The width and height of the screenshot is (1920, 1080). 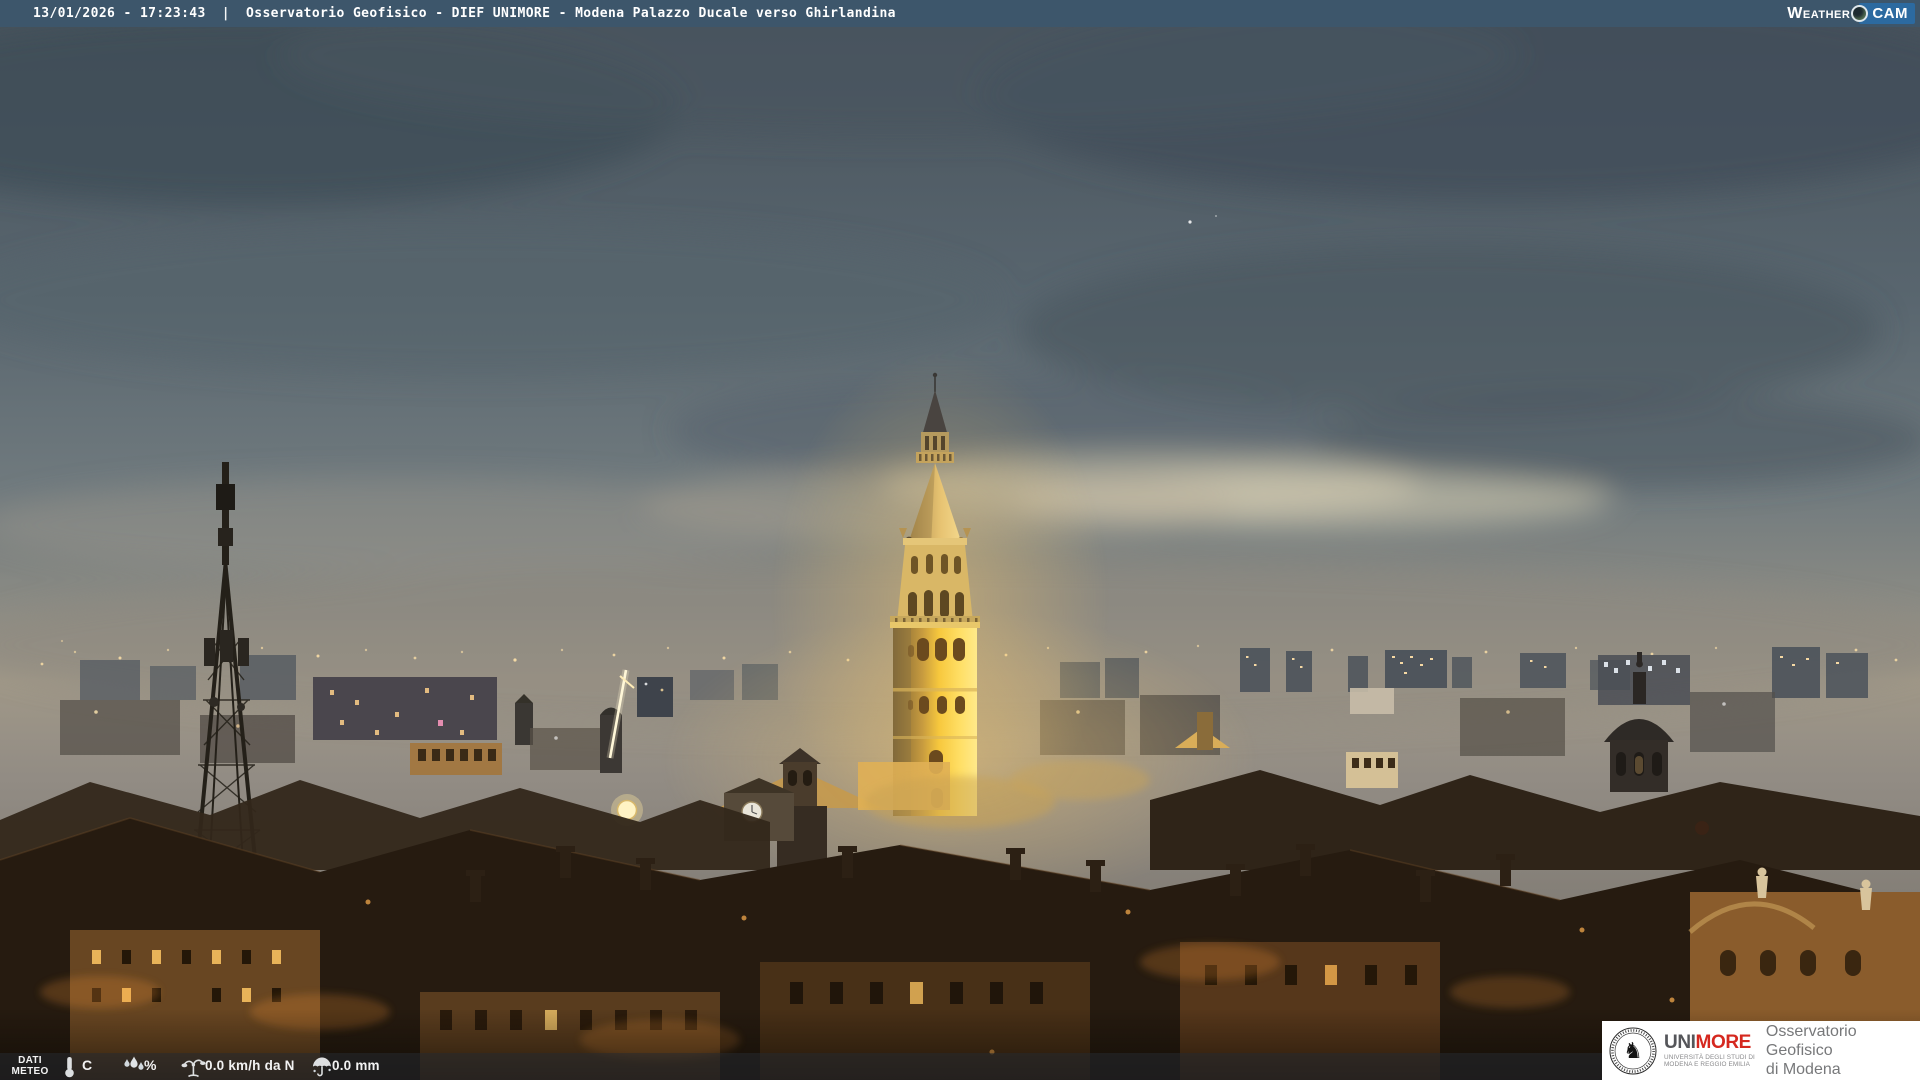 I want to click on weathercam-logo: Weather CAM, so click(x=1851, y=13).